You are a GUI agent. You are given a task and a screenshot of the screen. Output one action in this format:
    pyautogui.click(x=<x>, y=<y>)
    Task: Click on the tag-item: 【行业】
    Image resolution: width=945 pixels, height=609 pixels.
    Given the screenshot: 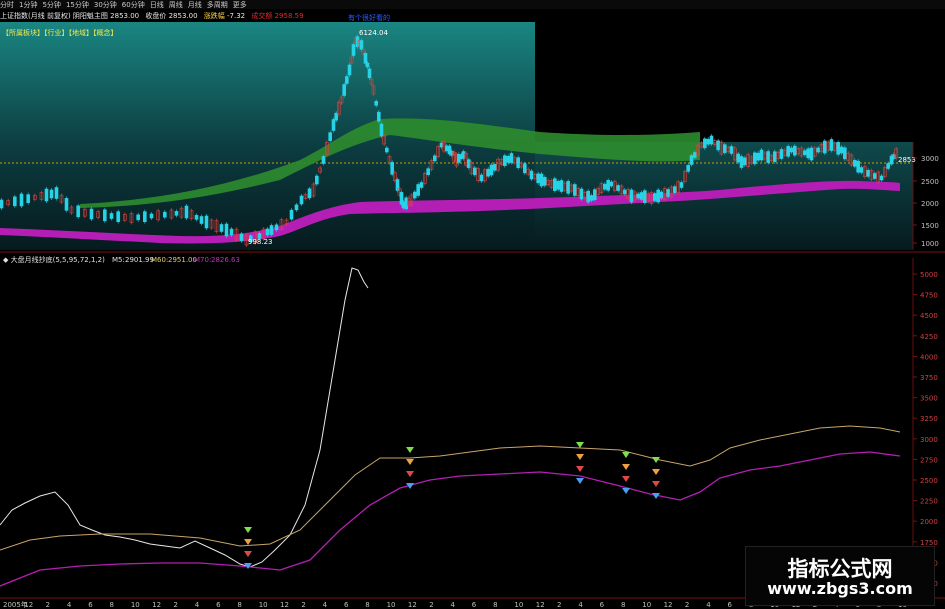 What is the action you would take?
    pyautogui.click(x=56, y=33)
    